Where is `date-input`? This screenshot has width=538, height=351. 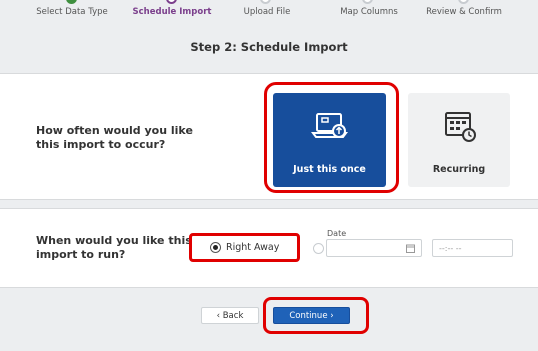
date-input is located at coordinates (374, 248).